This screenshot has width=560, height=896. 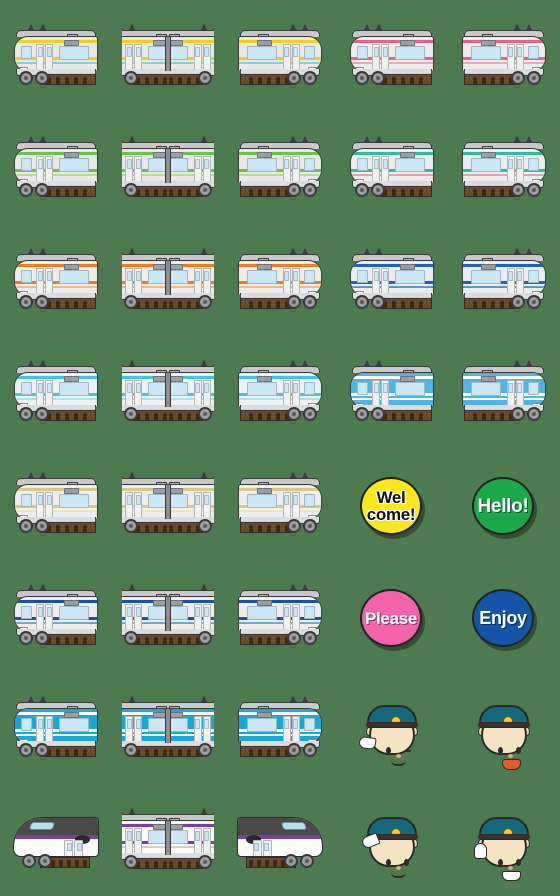 I want to click on sticker-cell-r2-c2, so click(x=168, y=168).